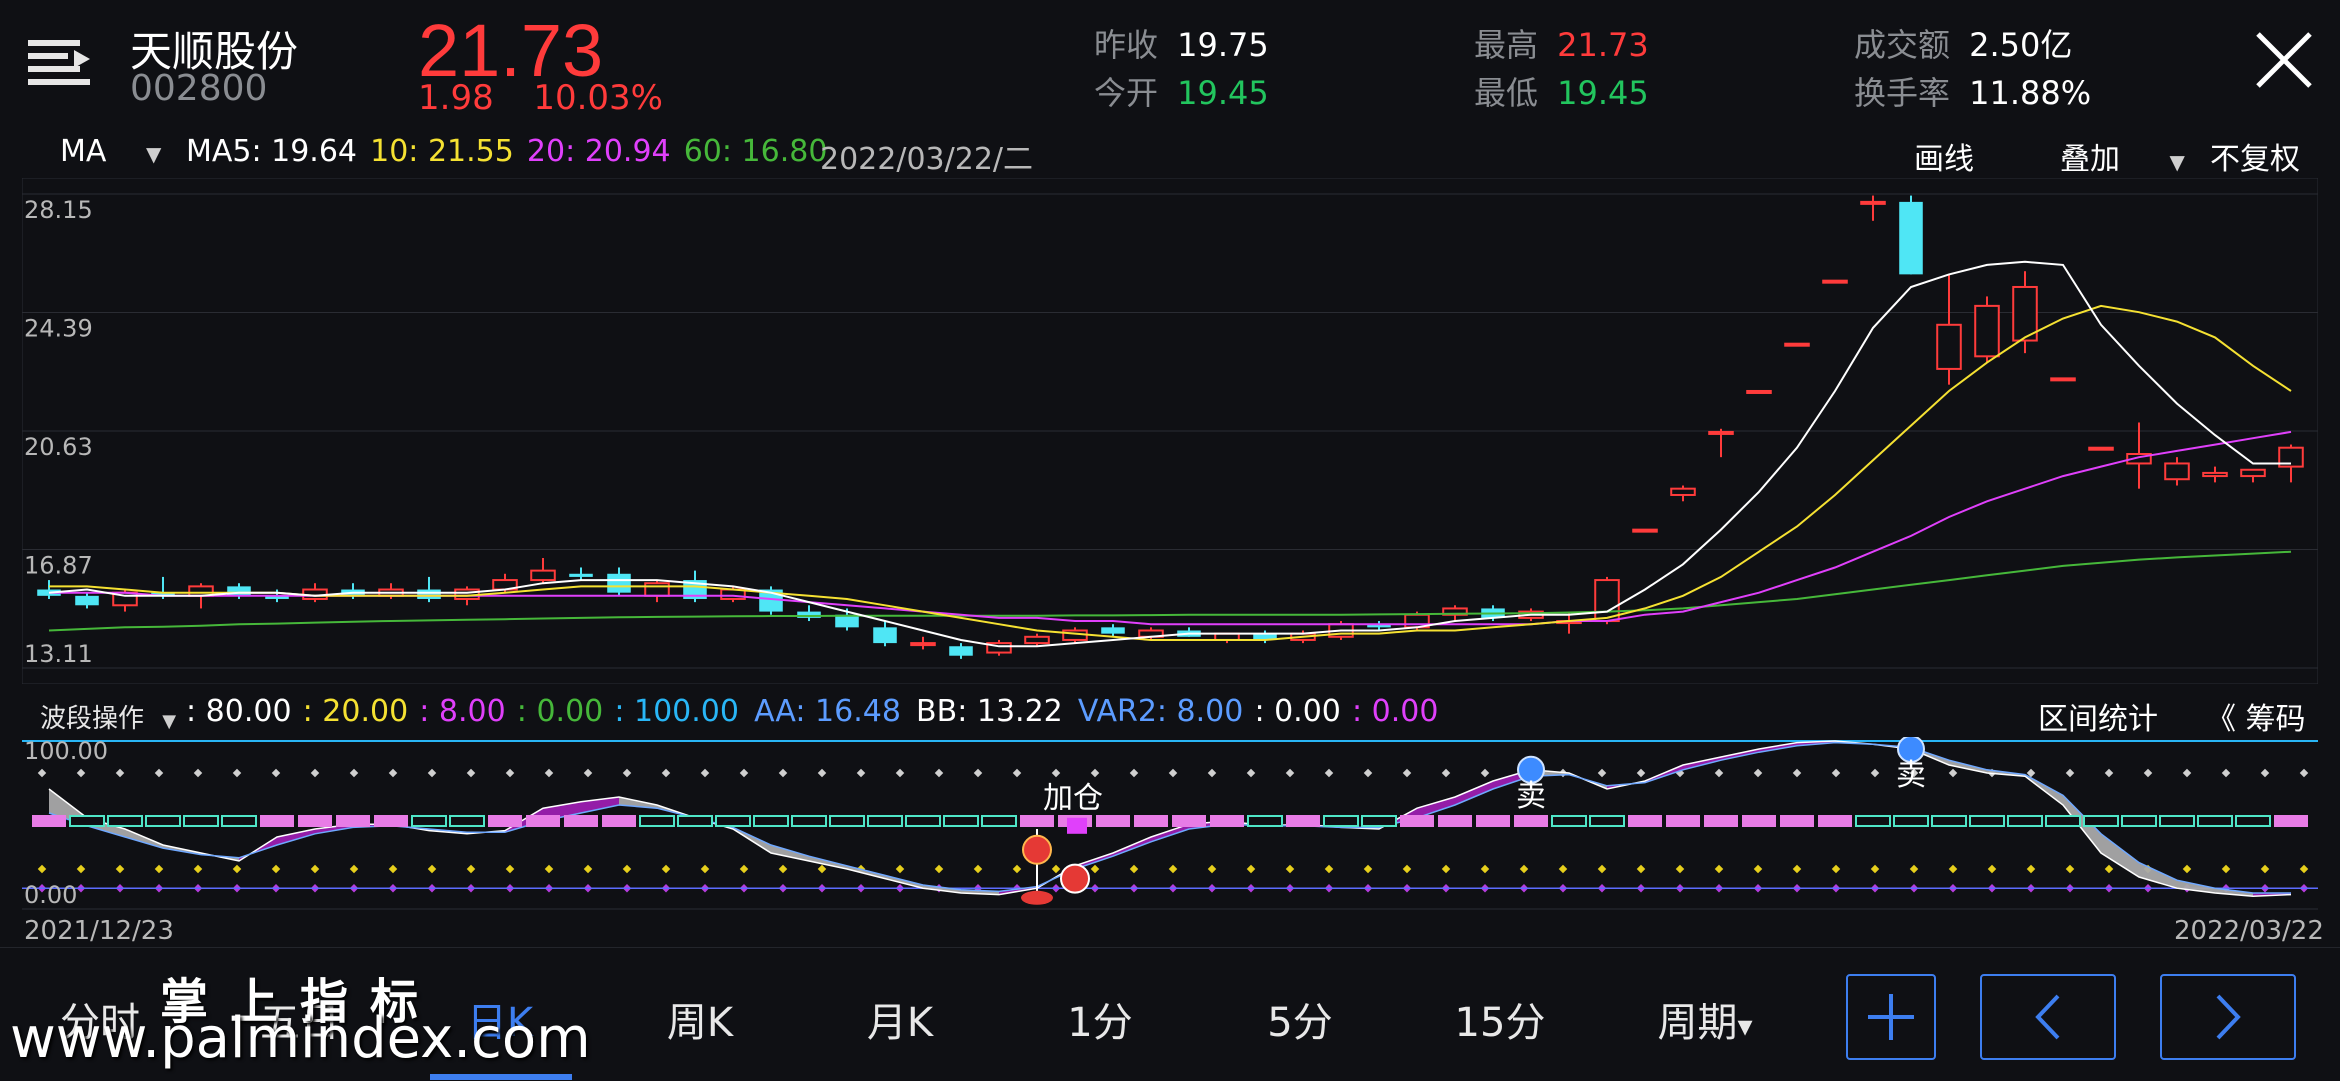 The width and height of the screenshot is (2340, 1081). I want to click on scroll-left-button, so click(2048, 1017).